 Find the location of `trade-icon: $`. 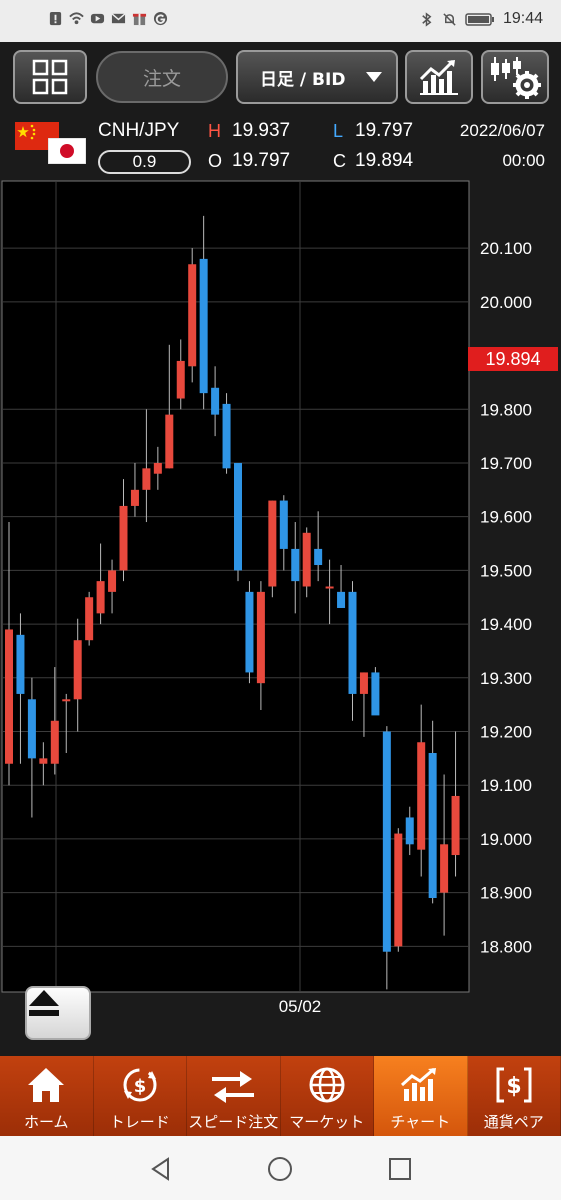

trade-icon: $ is located at coordinates (140, 1085).